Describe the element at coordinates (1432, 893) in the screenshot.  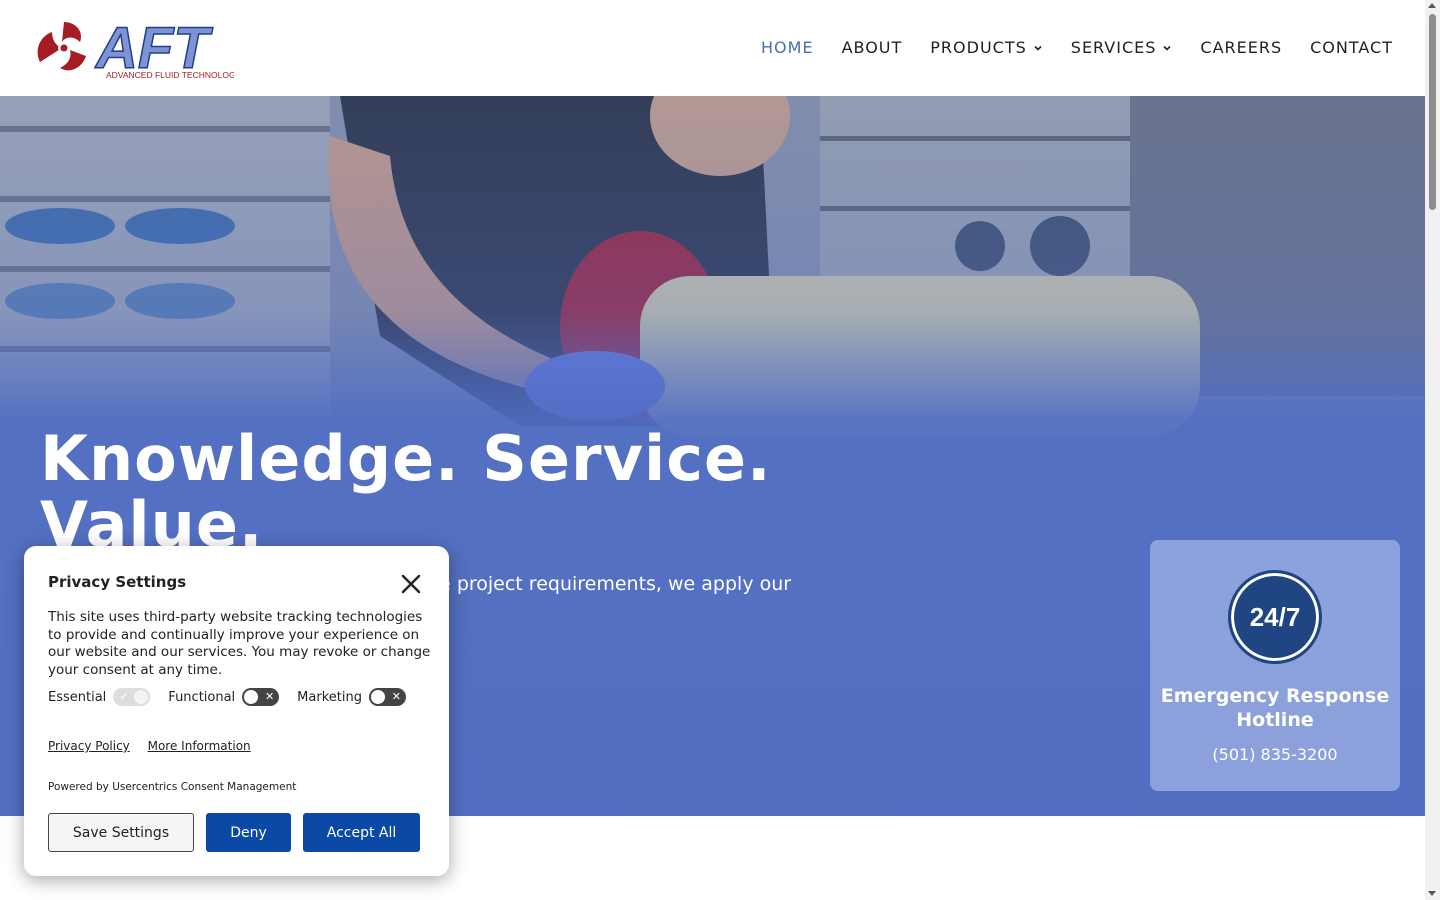
I see `scroll-down-arrow-icon` at that location.